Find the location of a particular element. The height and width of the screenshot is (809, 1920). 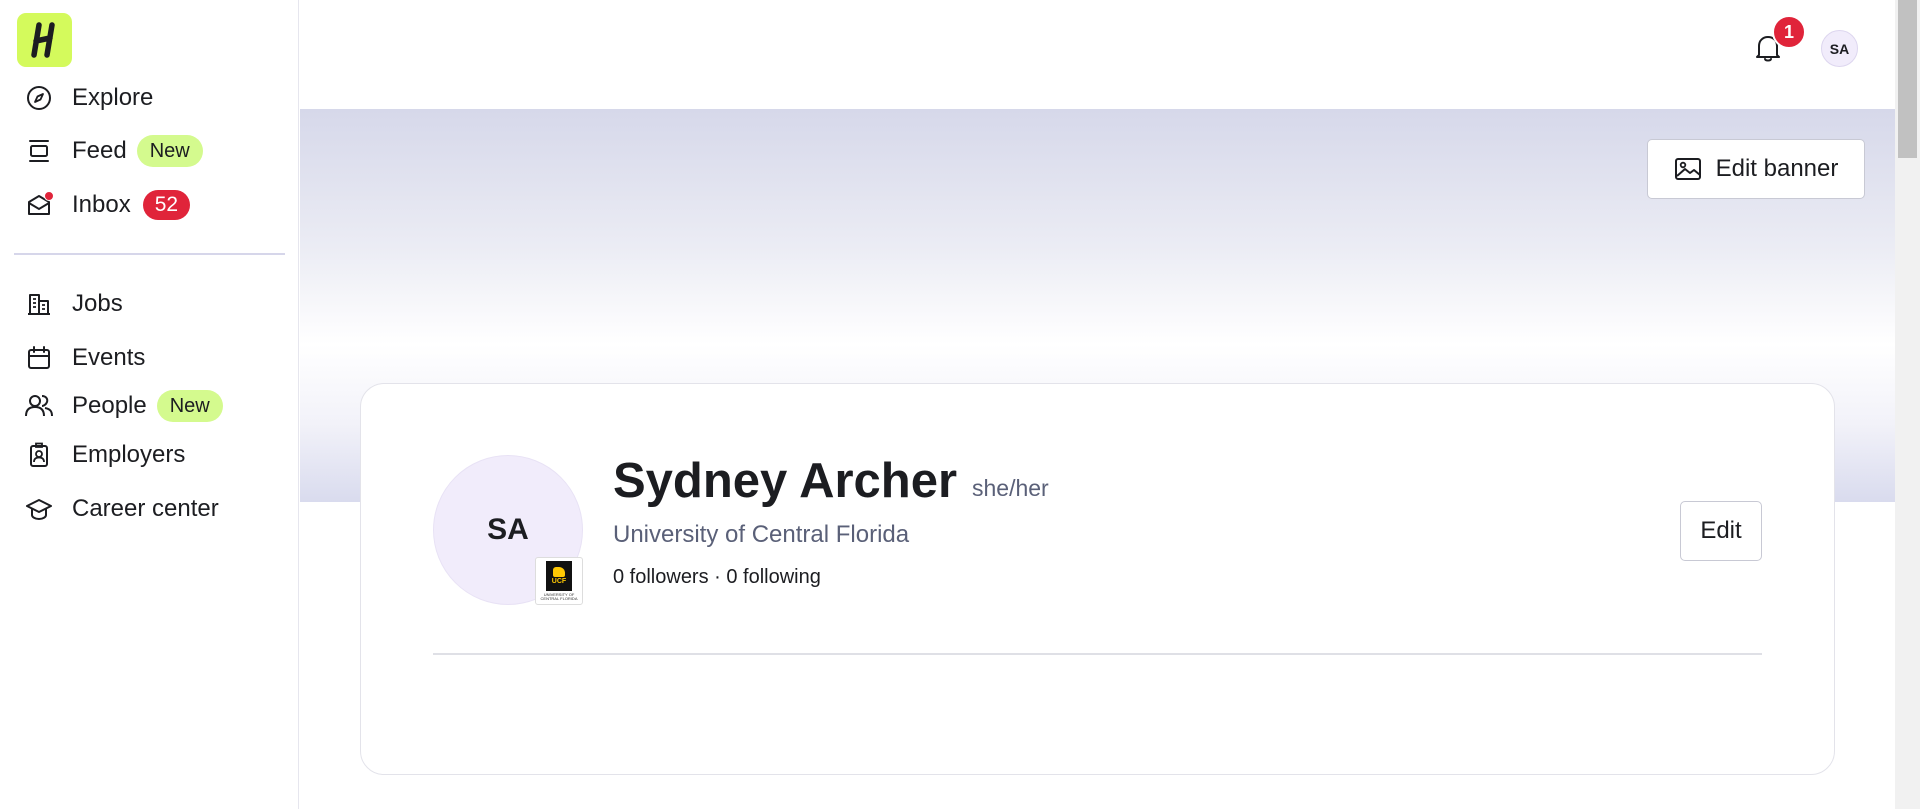

sidebar-item-label: Employers is located at coordinates (129, 454).